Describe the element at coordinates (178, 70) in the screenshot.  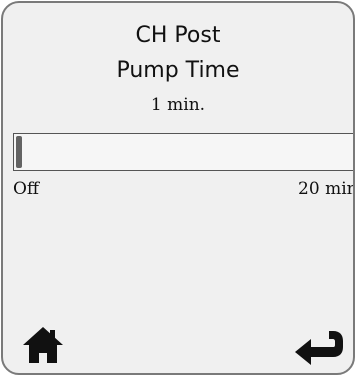
I see `title-line-2: Pump Time` at that location.